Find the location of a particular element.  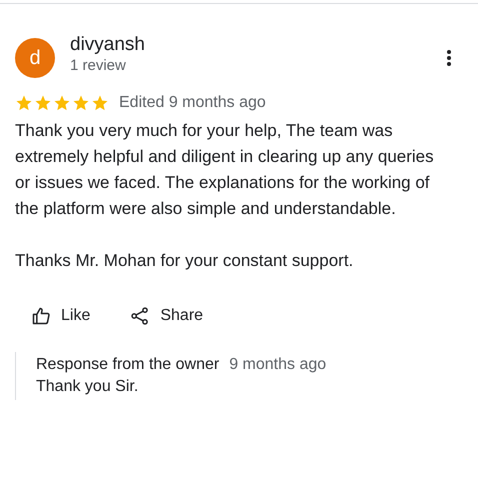

share-icon is located at coordinates (140, 316).